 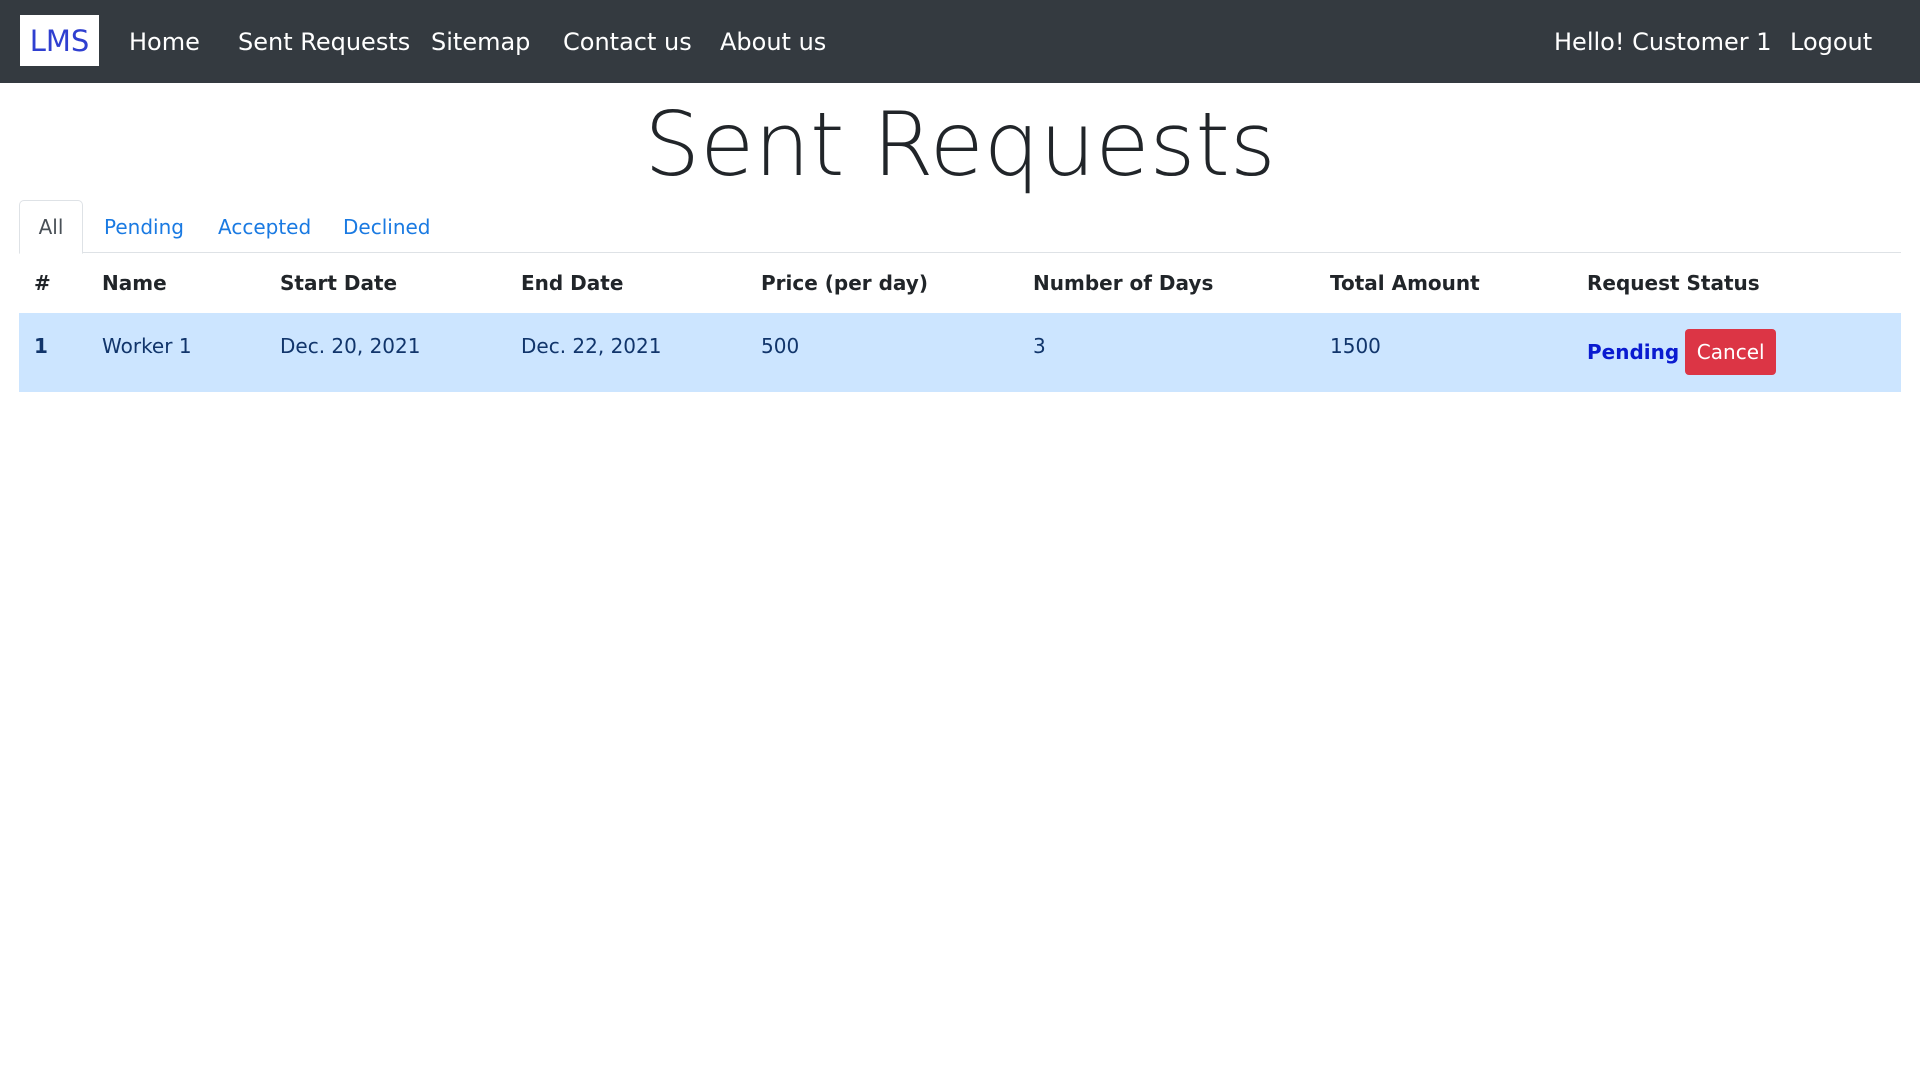 What do you see at coordinates (960, 144) in the screenshot?
I see `page-title: Sent Requests` at bounding box center [960, 144].